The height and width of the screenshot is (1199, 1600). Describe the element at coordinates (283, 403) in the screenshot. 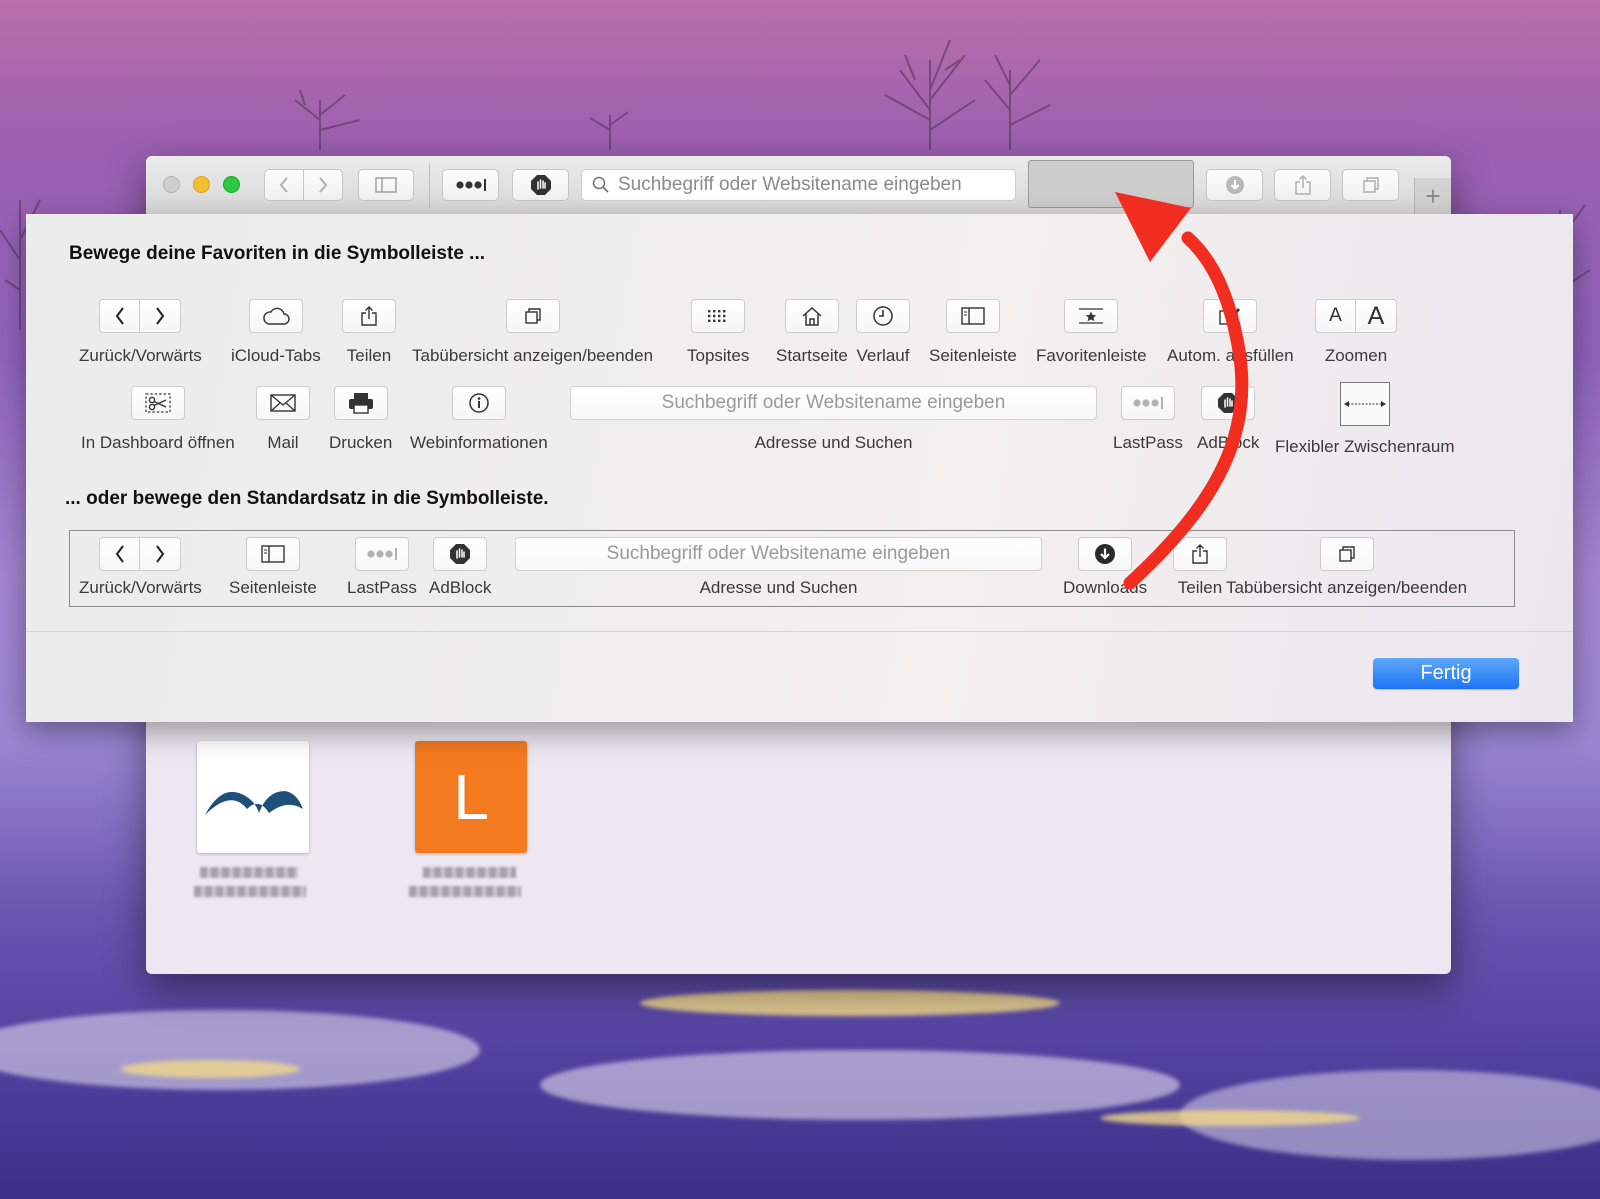

I see `mail-button` at that location.